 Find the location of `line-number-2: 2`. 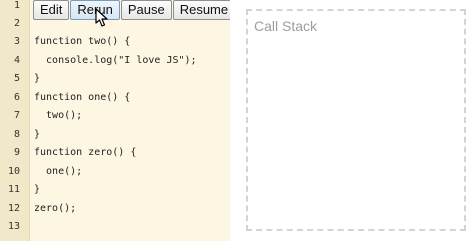

line-number-2: 2 is located at coordinates (16, 23).